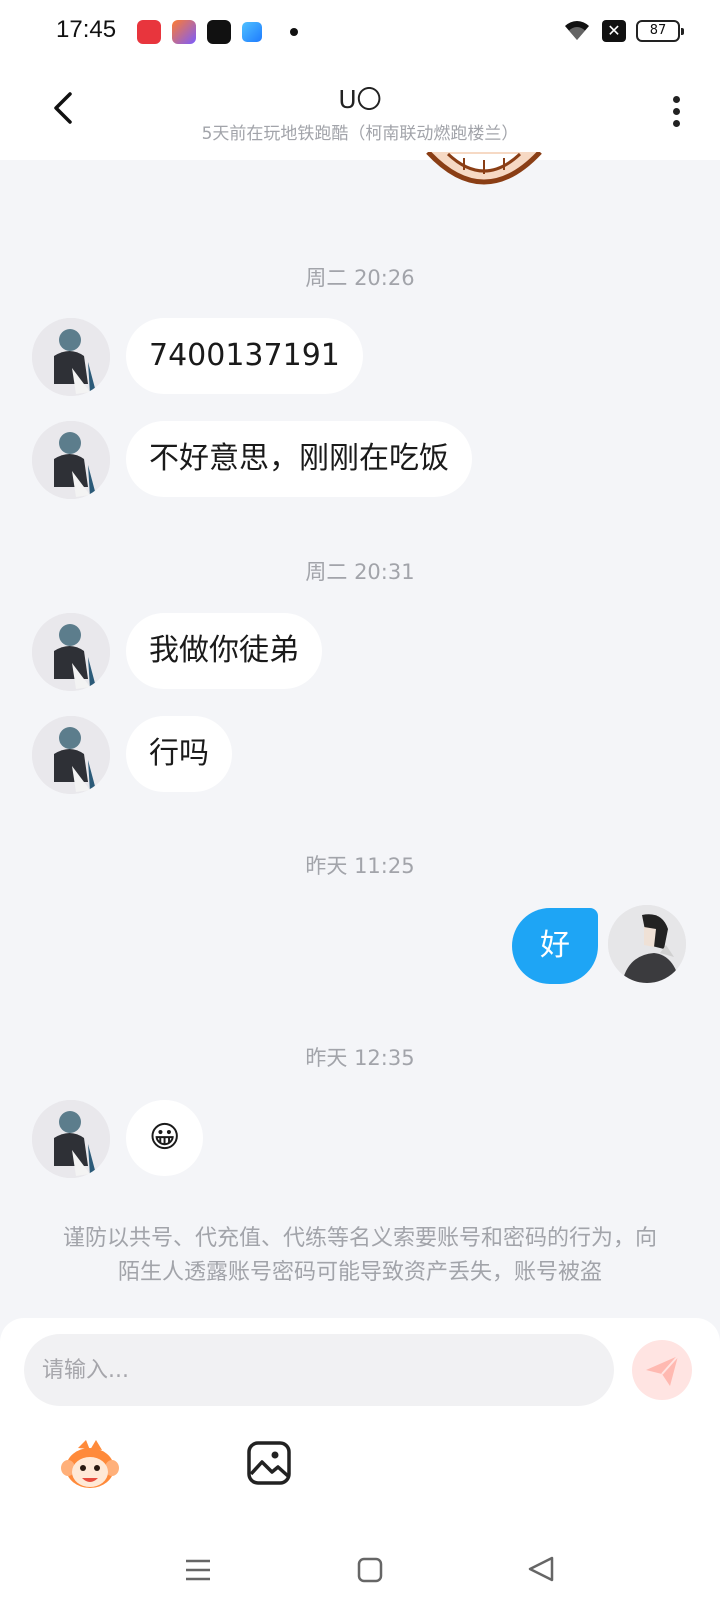 This screenshot has height=1612, width=720. I want to click on image-icon, so click(269, 1463).